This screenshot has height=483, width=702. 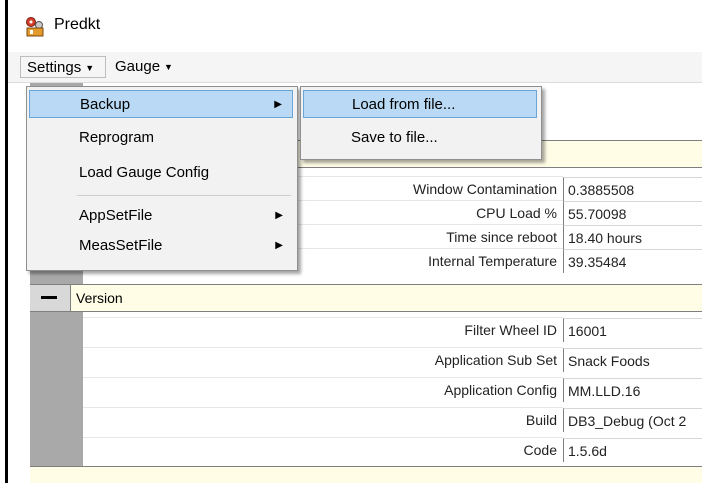 What do you see at coordinates (35, 27) in the screenshot?
I see `app-gears-icon` at bounding box center [35, 27].